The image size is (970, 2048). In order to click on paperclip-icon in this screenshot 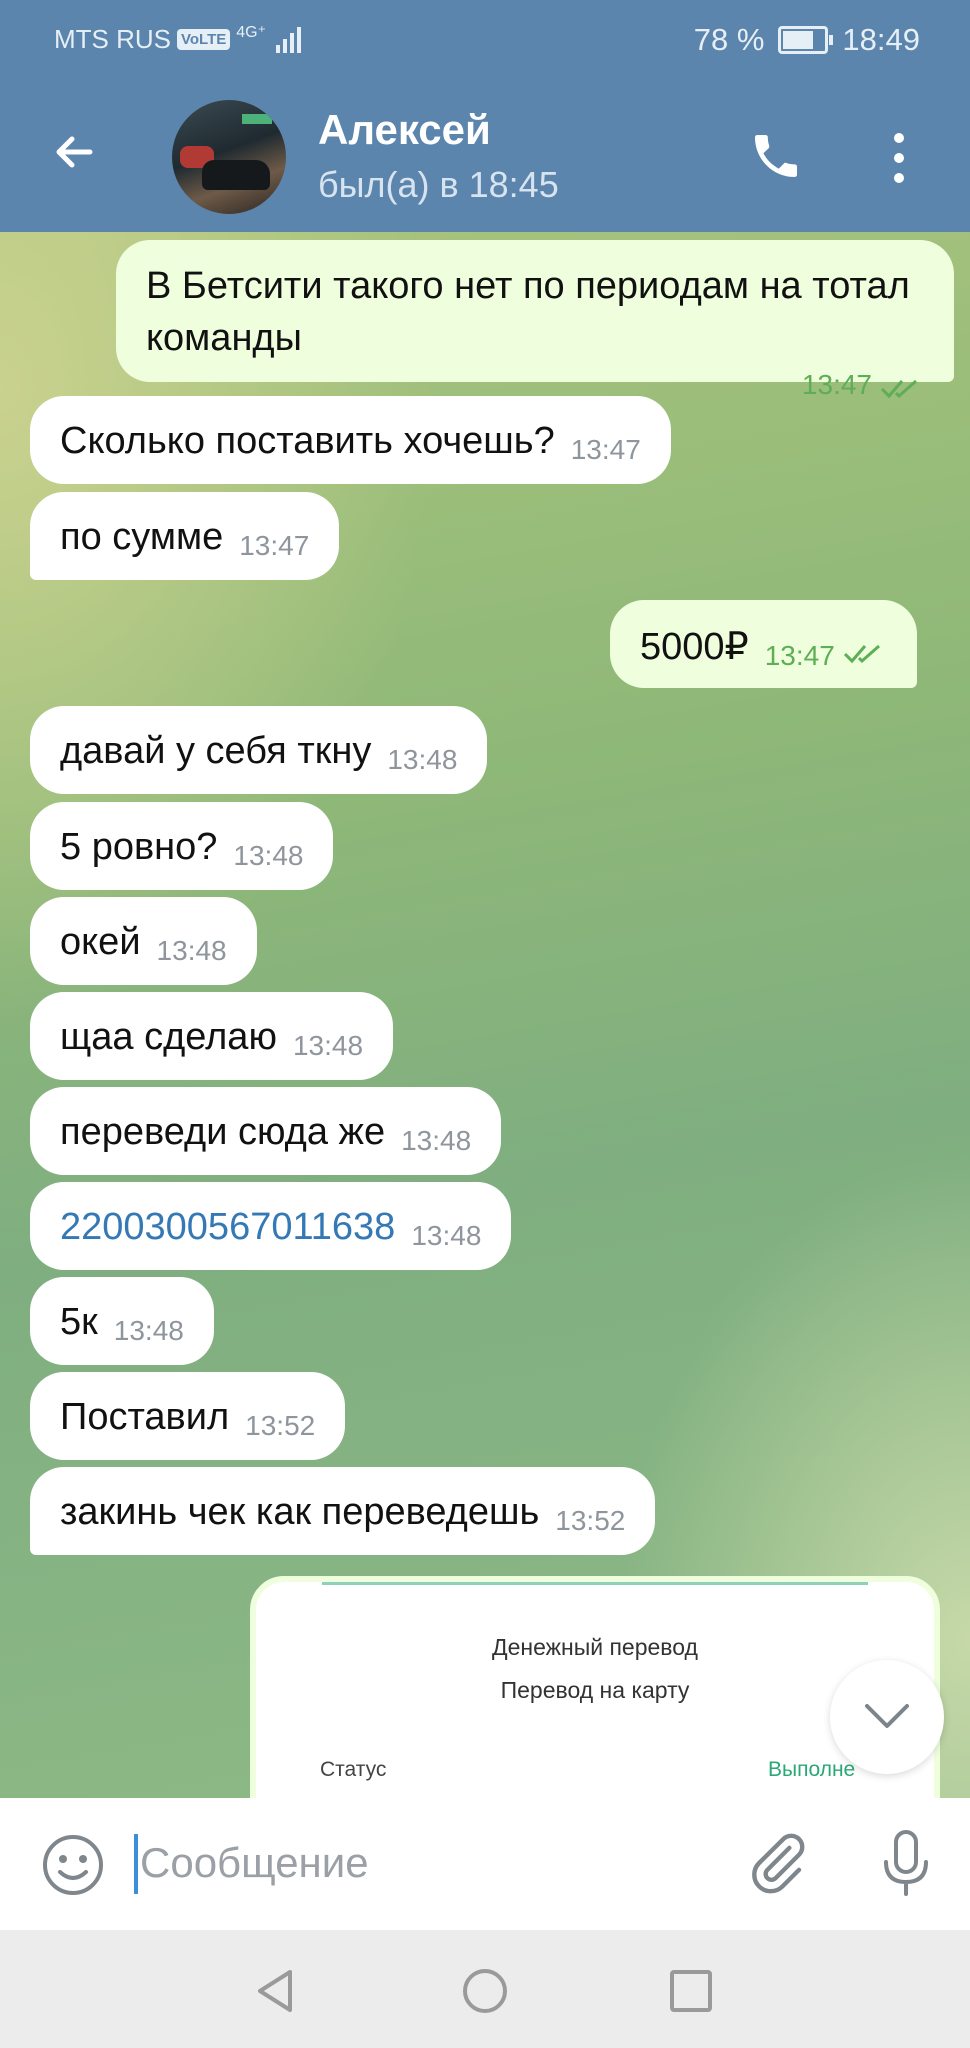, I will do `click(777, 1863)`.